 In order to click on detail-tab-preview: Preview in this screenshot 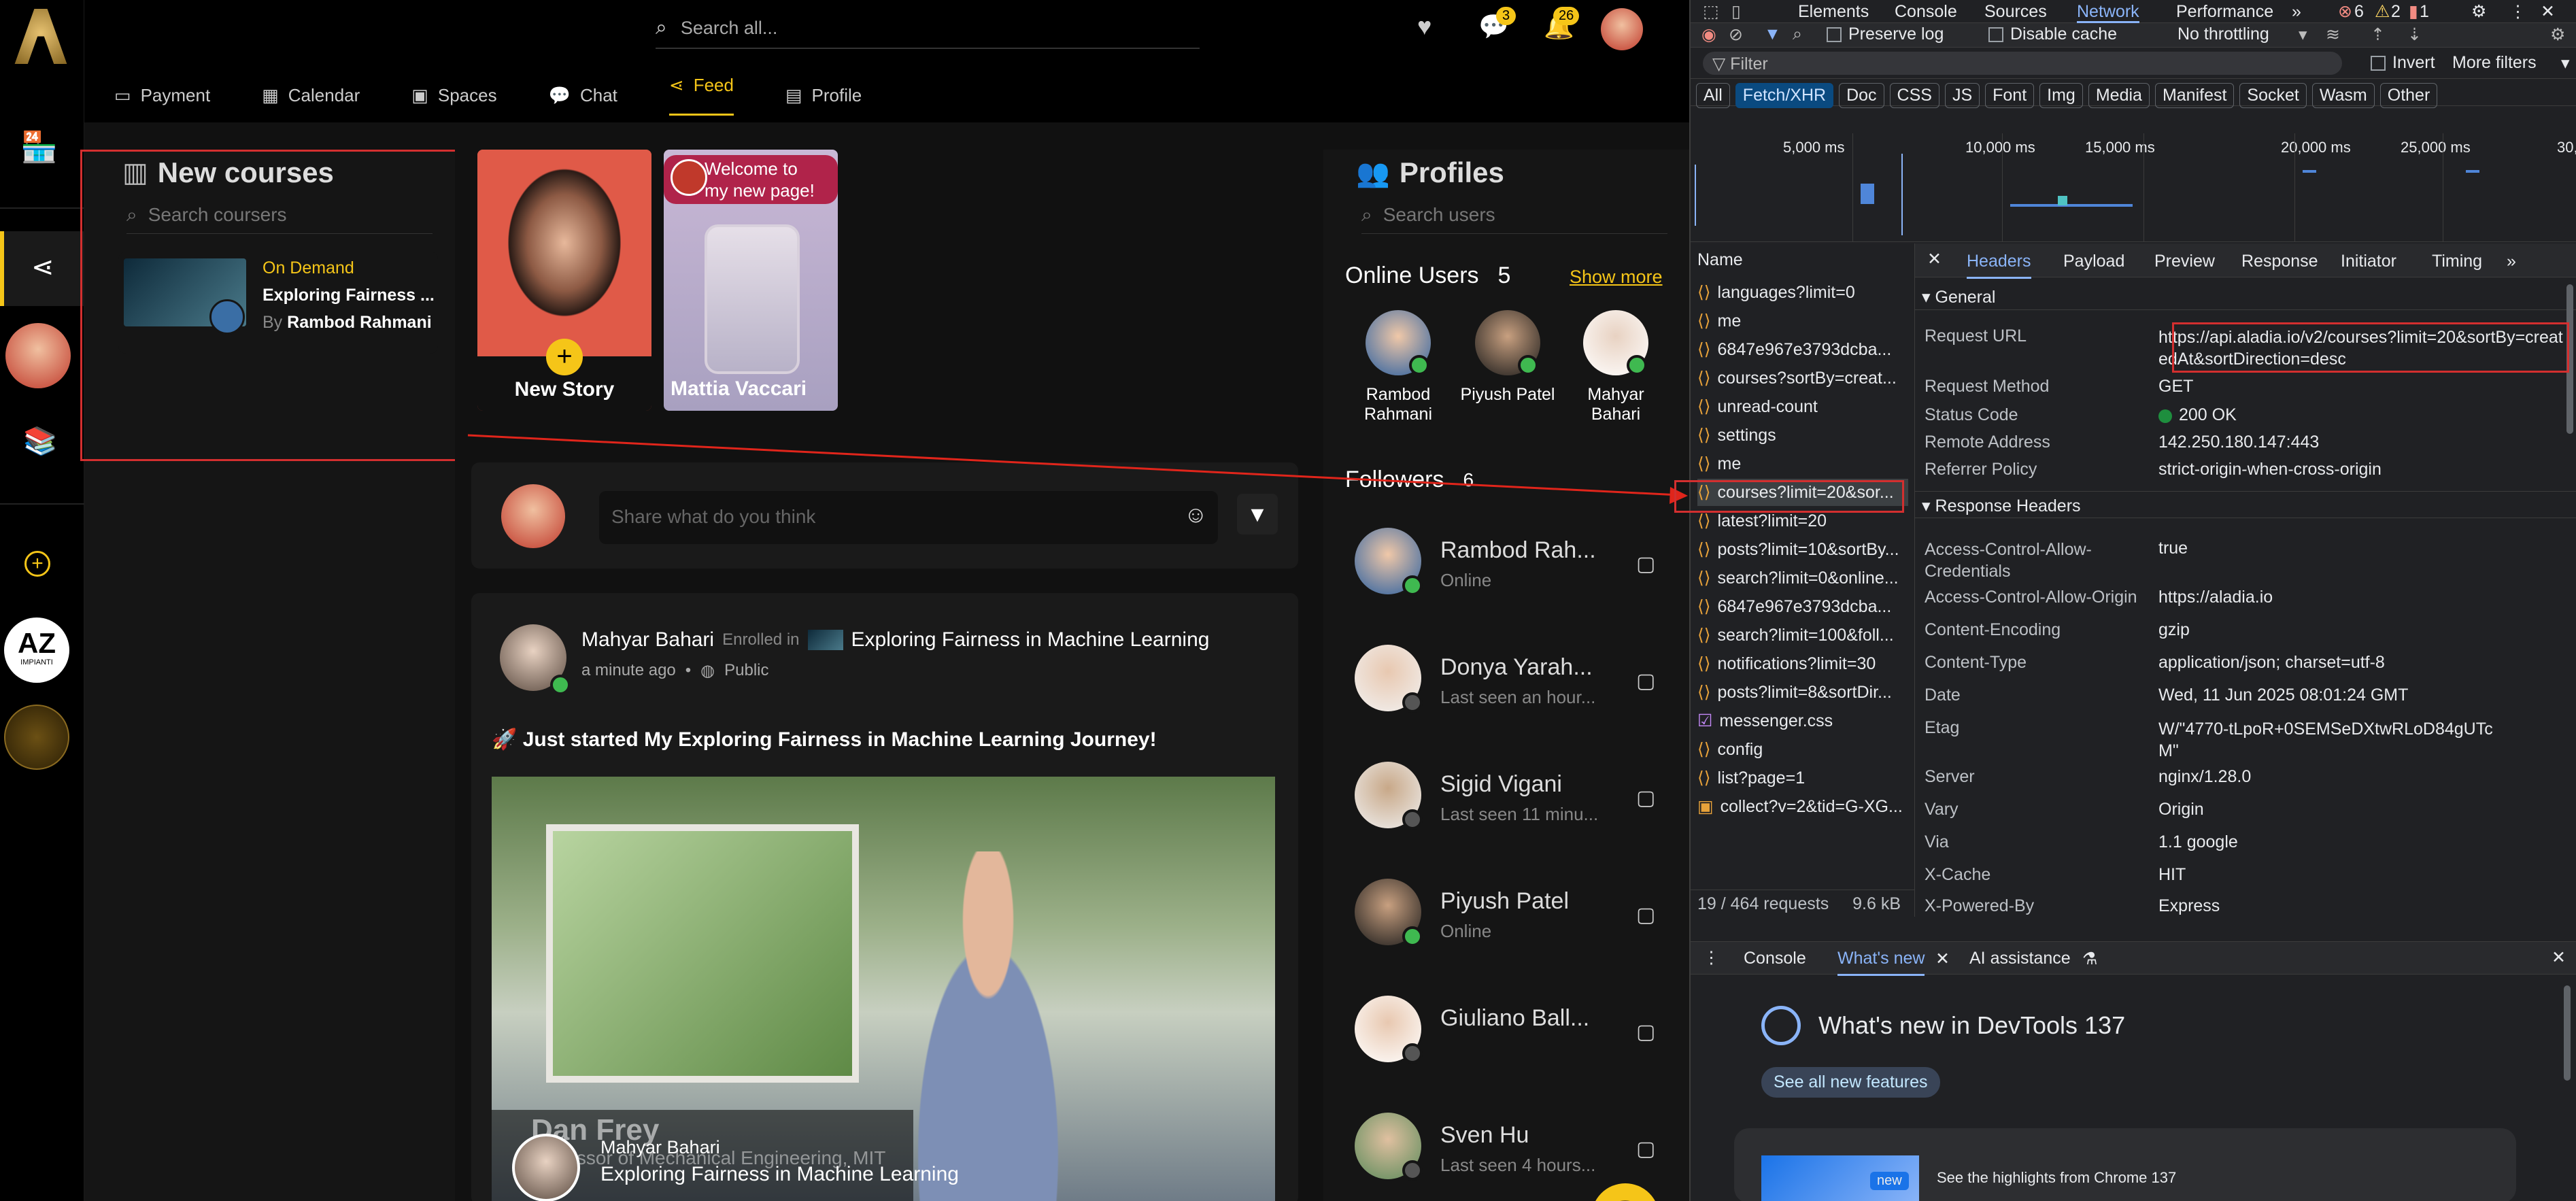, I will do `click(2184, 261)`.